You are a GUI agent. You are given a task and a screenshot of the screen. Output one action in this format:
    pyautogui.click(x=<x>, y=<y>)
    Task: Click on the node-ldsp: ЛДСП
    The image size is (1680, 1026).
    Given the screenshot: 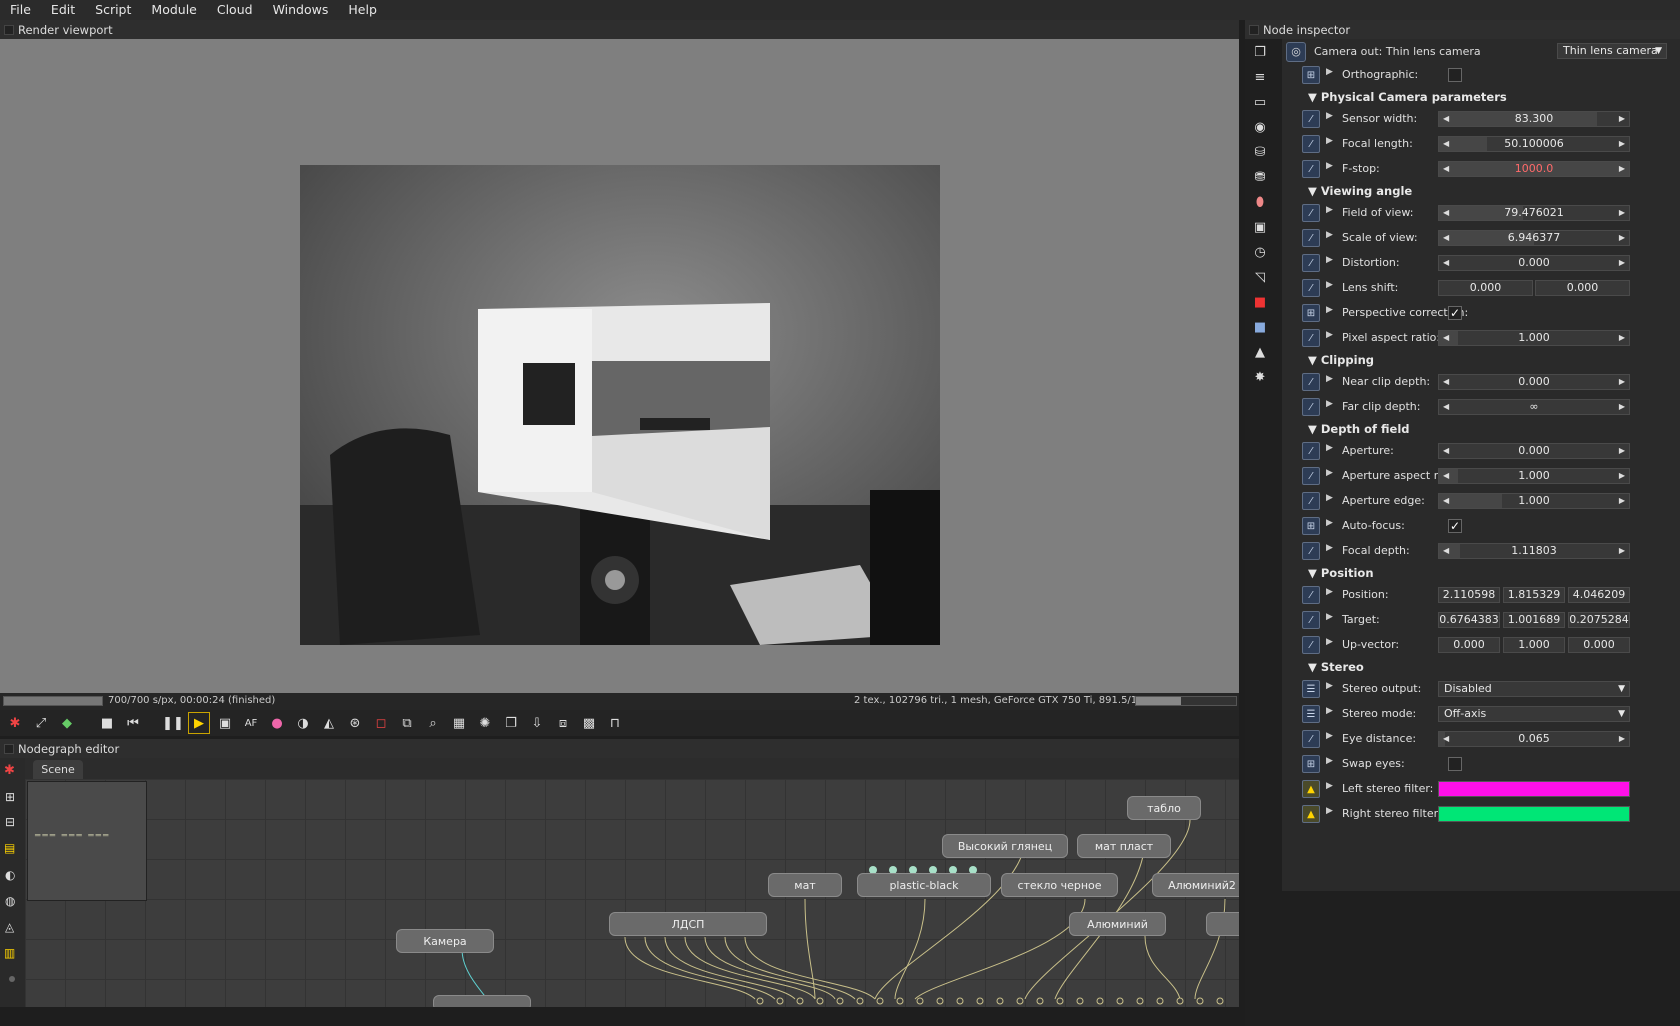 What is the action you would take?
    pyautogui.click(x=688, y=924)
    